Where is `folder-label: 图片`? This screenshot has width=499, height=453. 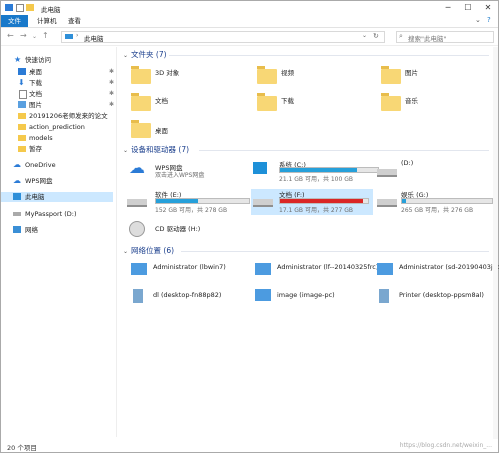 folder-label: 图片 is located at coordinates (411, 73).